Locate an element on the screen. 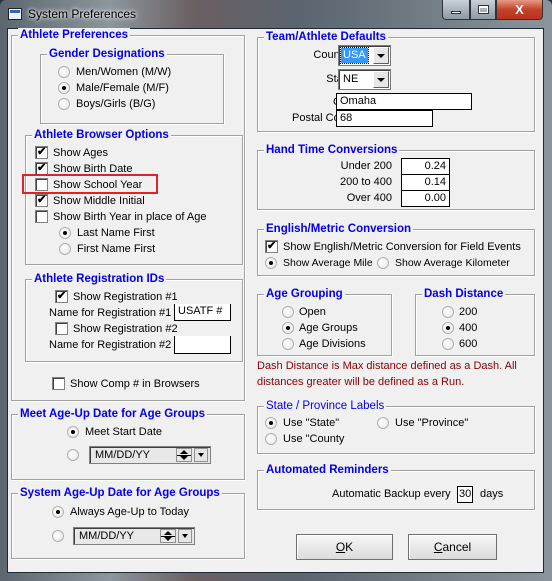 The width and height of the screenshot is (552, 581). first-name-first-radio is located at coordinates (65, 249).